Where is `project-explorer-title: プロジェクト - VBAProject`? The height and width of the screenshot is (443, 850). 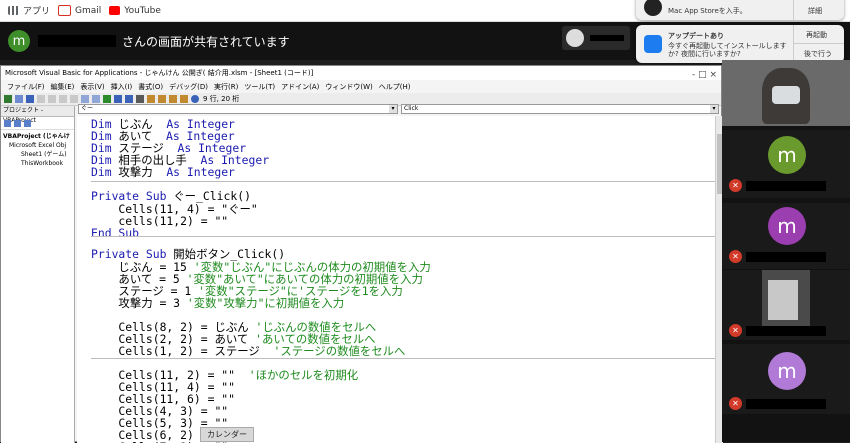
project-explorer-title: プロジェクト - VBAProject is located at coordinates (37, 115).